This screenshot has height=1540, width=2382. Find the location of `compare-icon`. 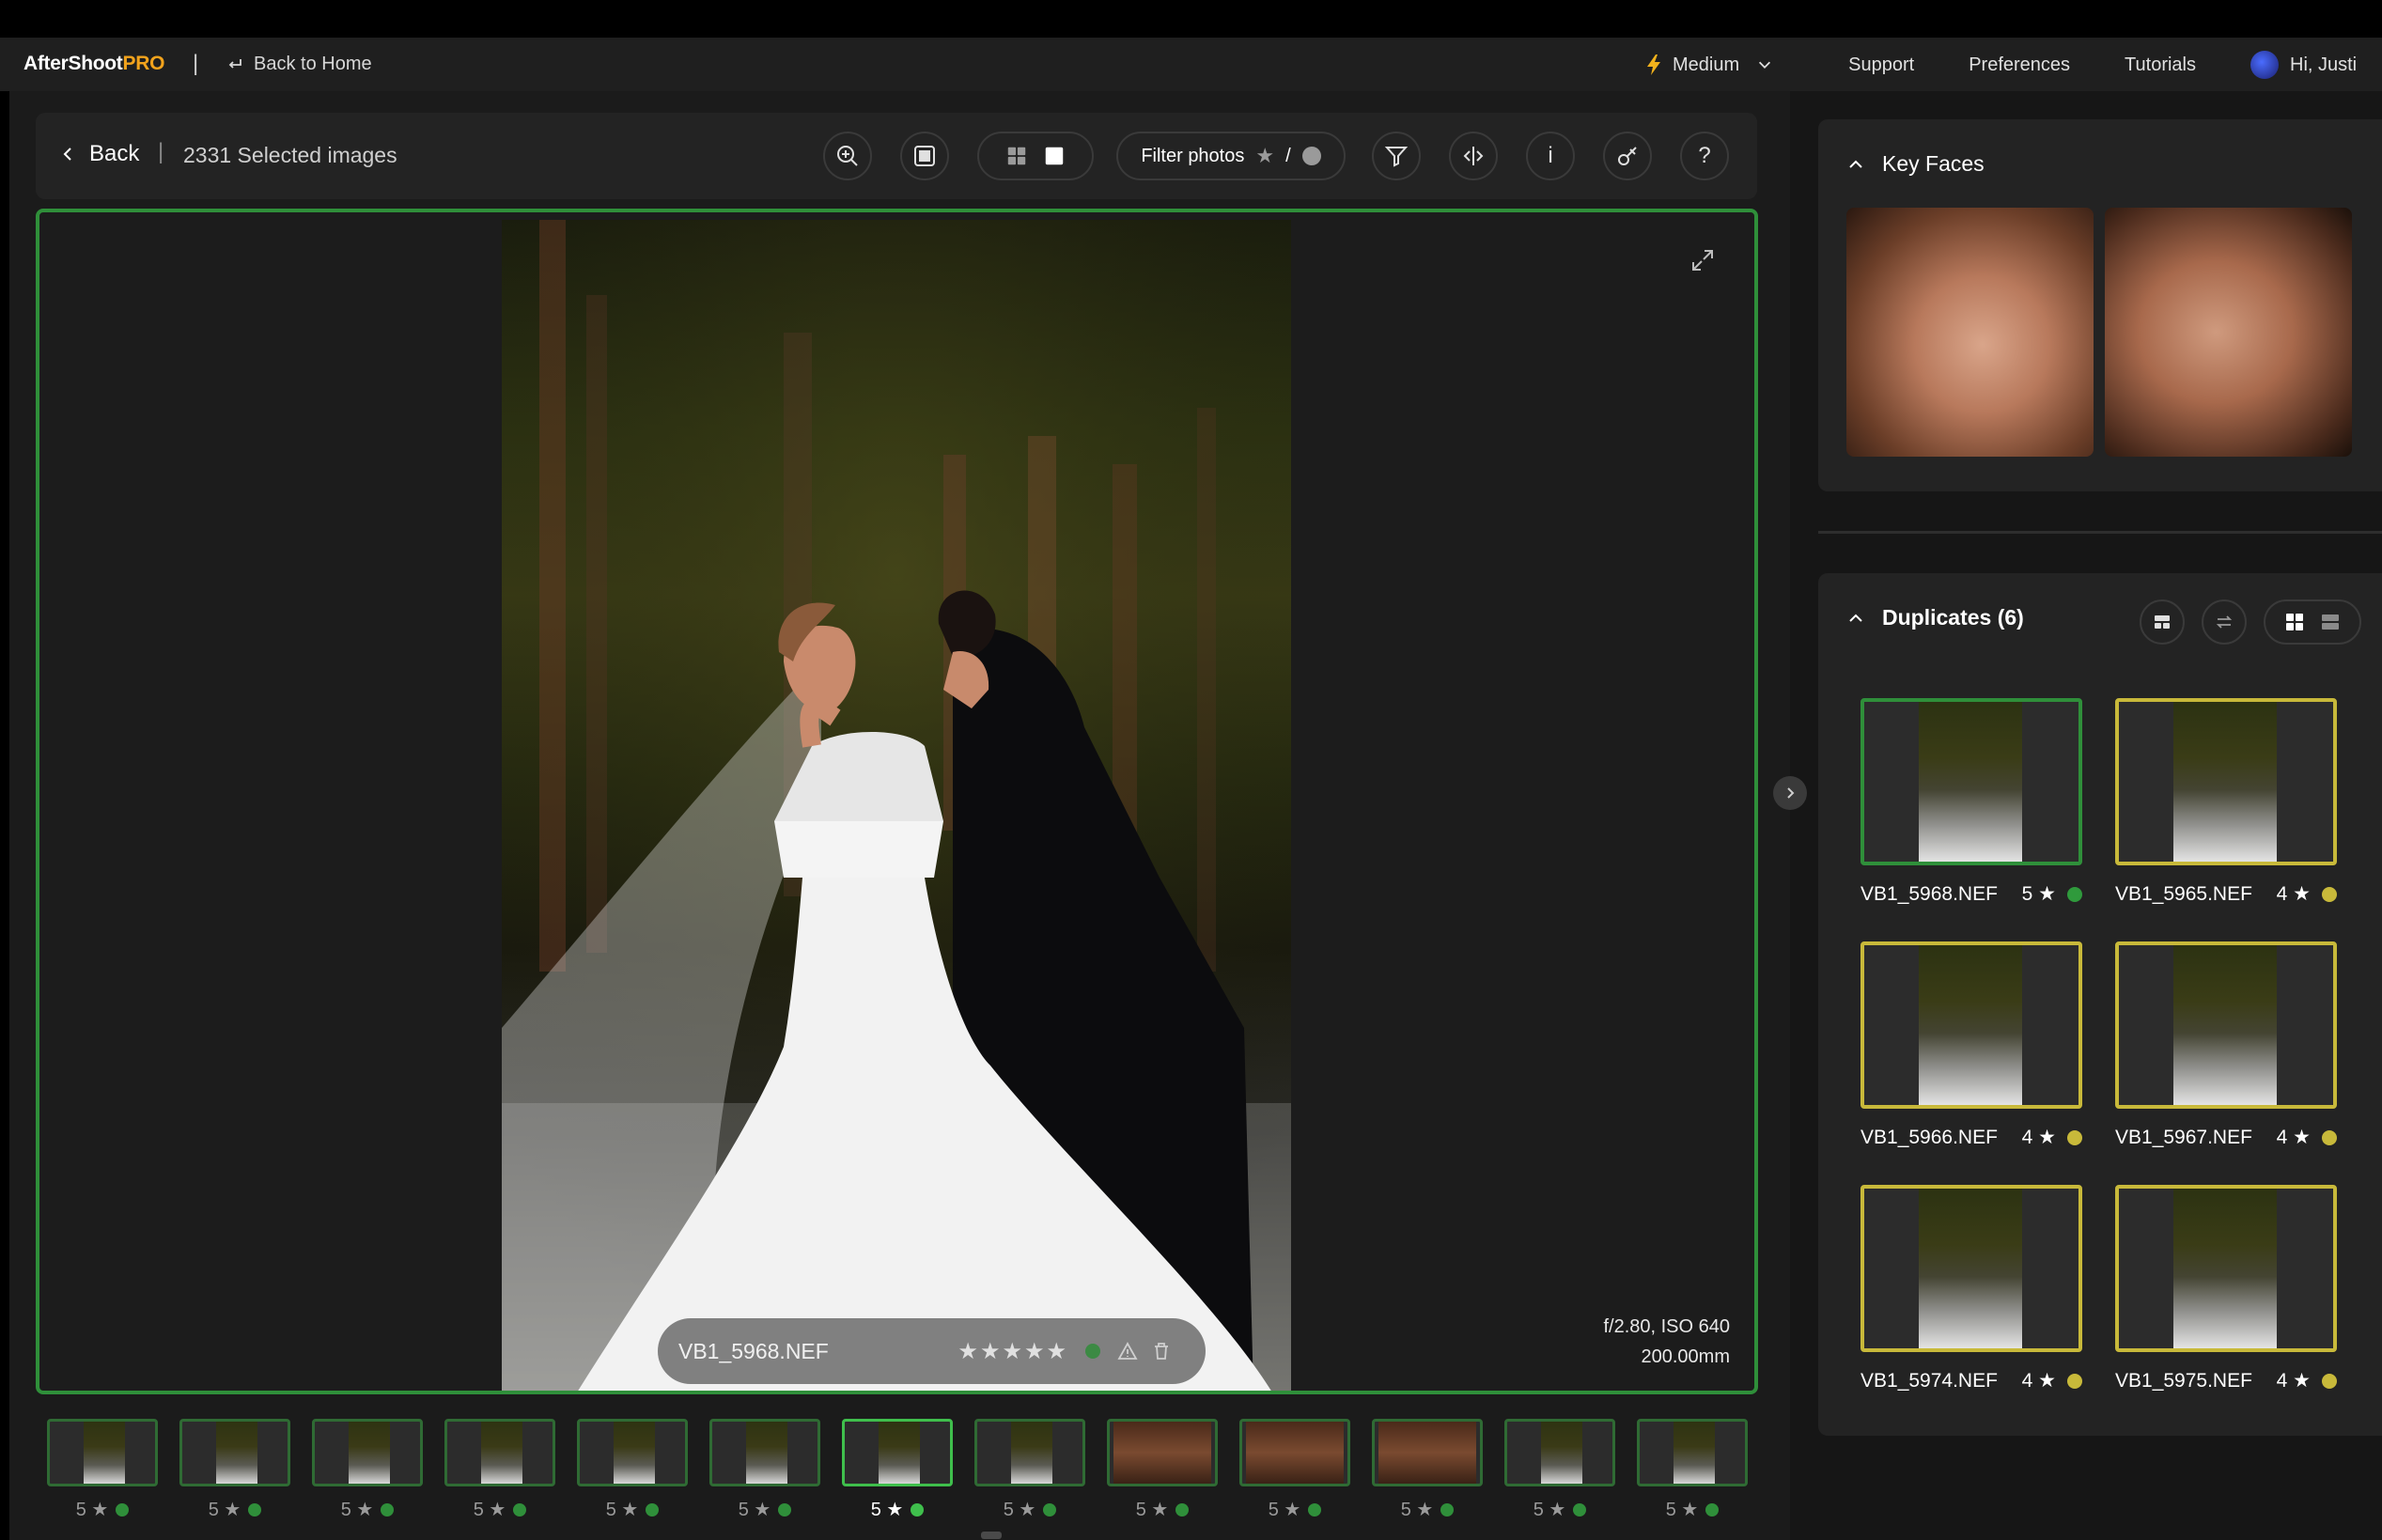

compare-icon is located at coordinates (1473, 156).